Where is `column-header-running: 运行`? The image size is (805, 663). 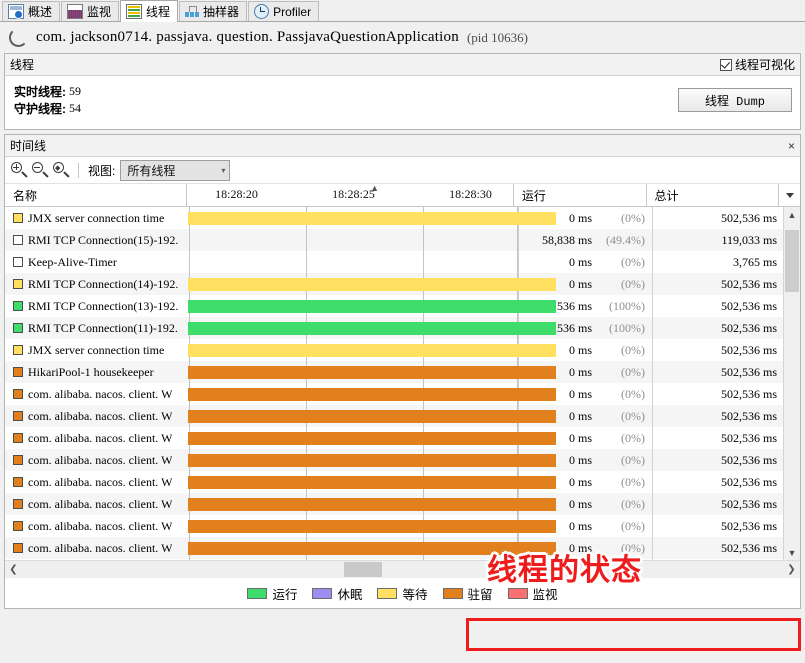 column-header-running: 运行 is located at coordinates (579, 195).